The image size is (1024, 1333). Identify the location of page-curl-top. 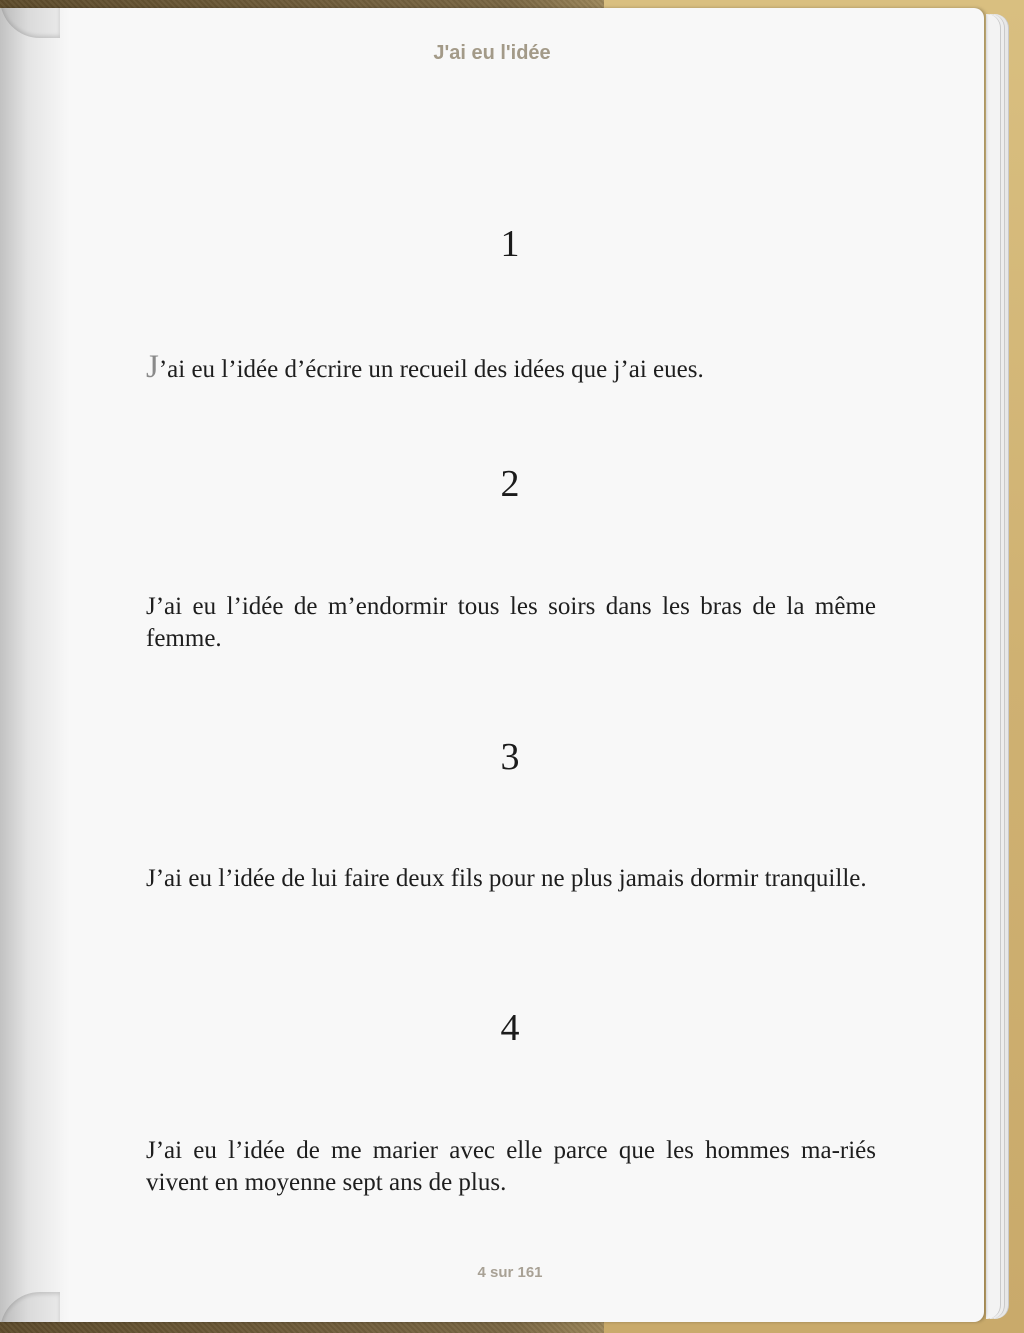
(30, 23).